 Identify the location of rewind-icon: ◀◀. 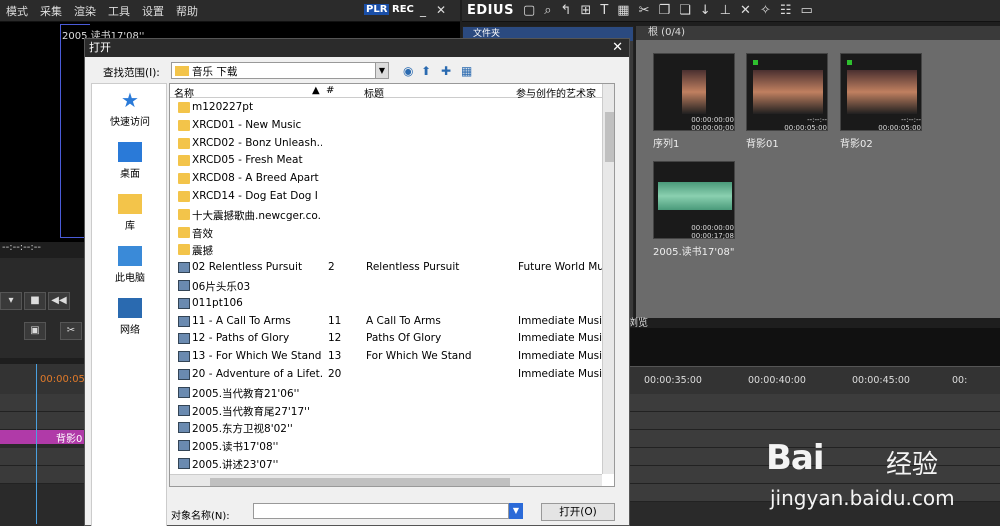
(59, 301).